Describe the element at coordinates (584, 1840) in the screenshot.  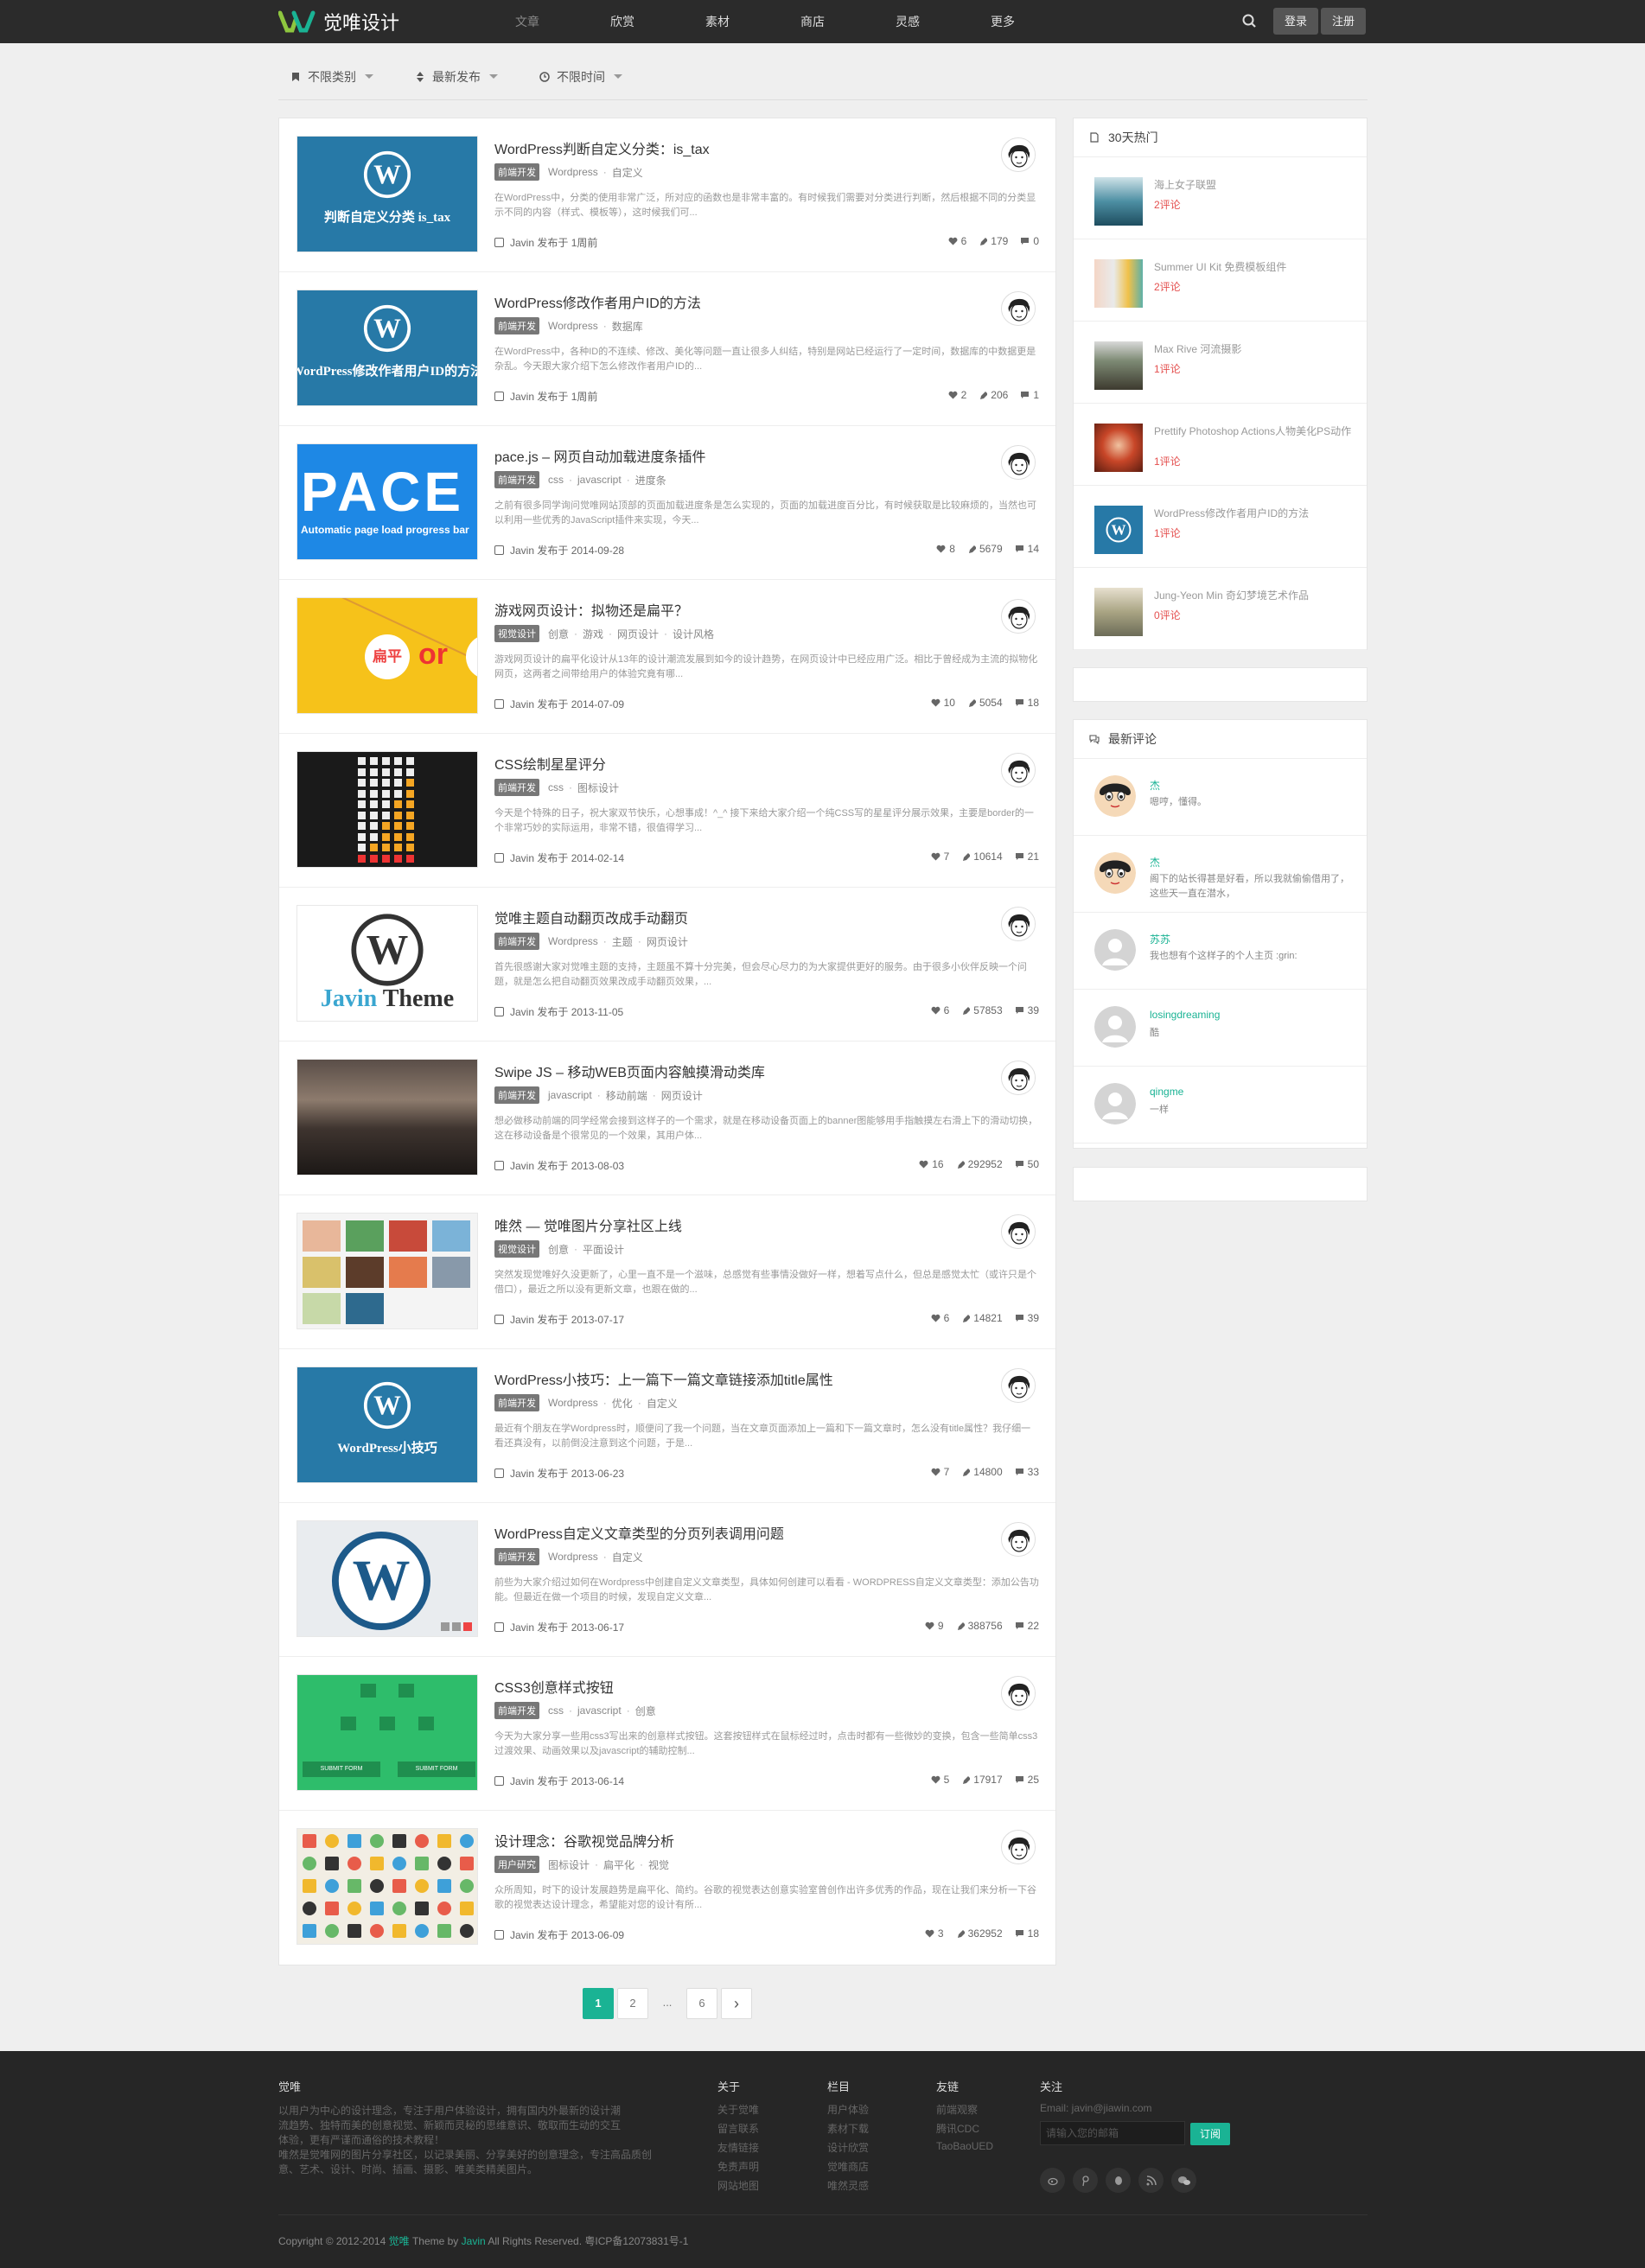
I see `post-title: 设计理念：谷歌视觉品牌分析` at that location.